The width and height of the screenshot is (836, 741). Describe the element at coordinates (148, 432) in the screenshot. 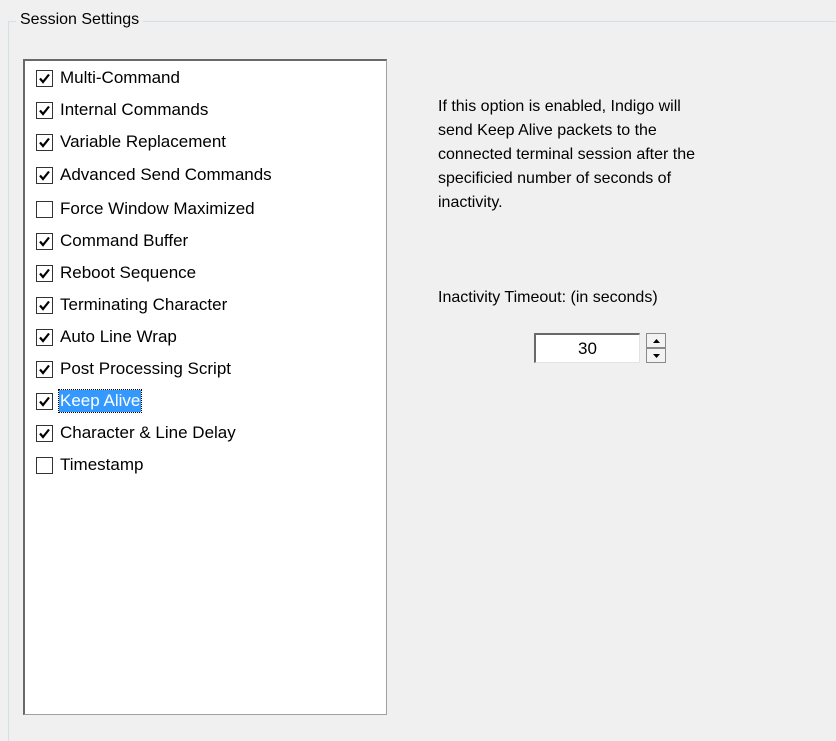

I see `list-item-label: Character & Line Delay` at that location.